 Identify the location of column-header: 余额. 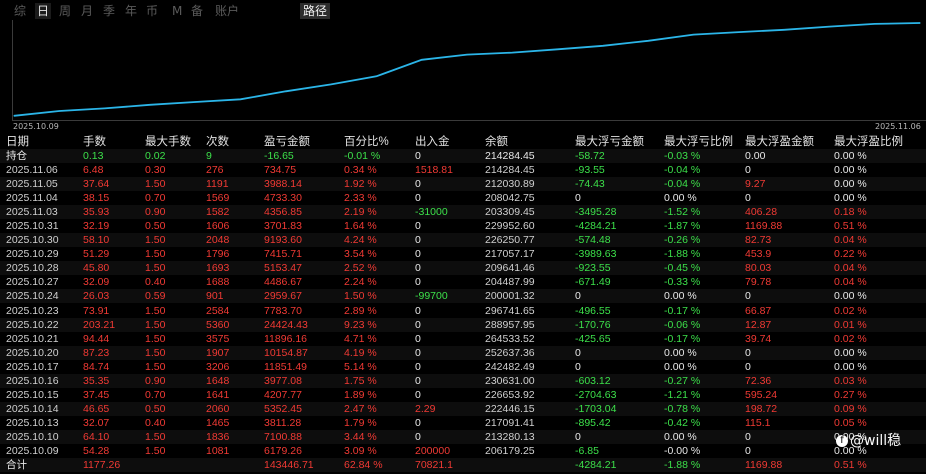
(496, 142).